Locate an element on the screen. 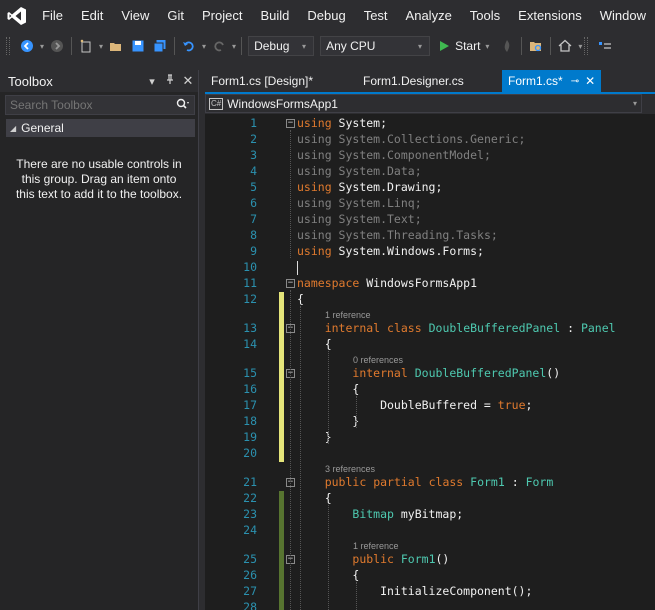  solution-platform-select: Any CPU ▾ is located at coordinates (375, 46).